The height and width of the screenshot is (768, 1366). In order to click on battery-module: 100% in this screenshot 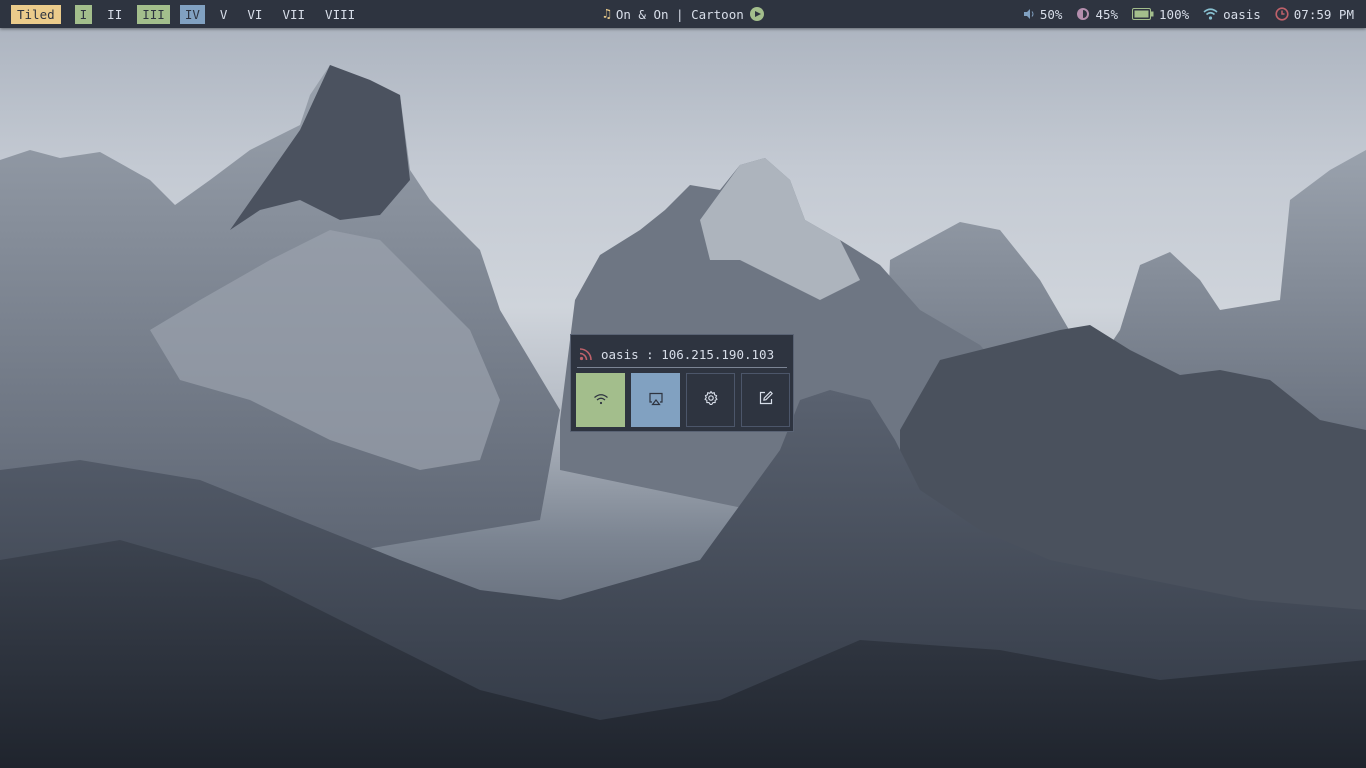, I will do `click(1160, 14)`.